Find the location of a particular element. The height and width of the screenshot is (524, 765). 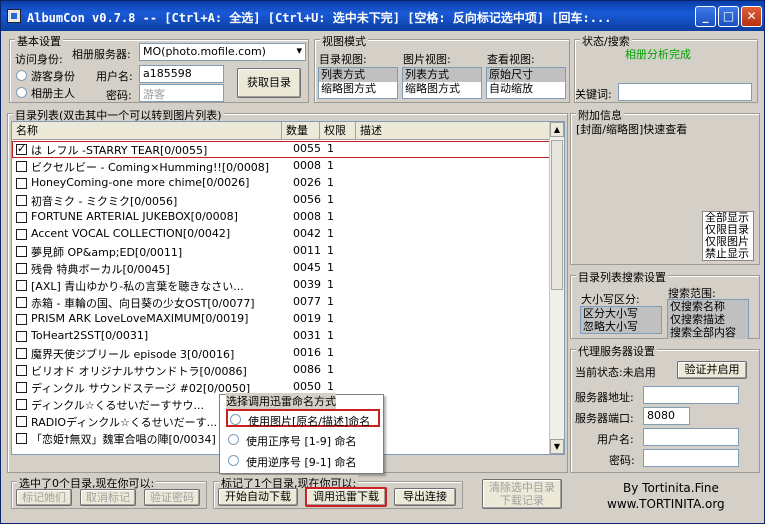

row-count: 0045 is located at coordinates (307, 267).